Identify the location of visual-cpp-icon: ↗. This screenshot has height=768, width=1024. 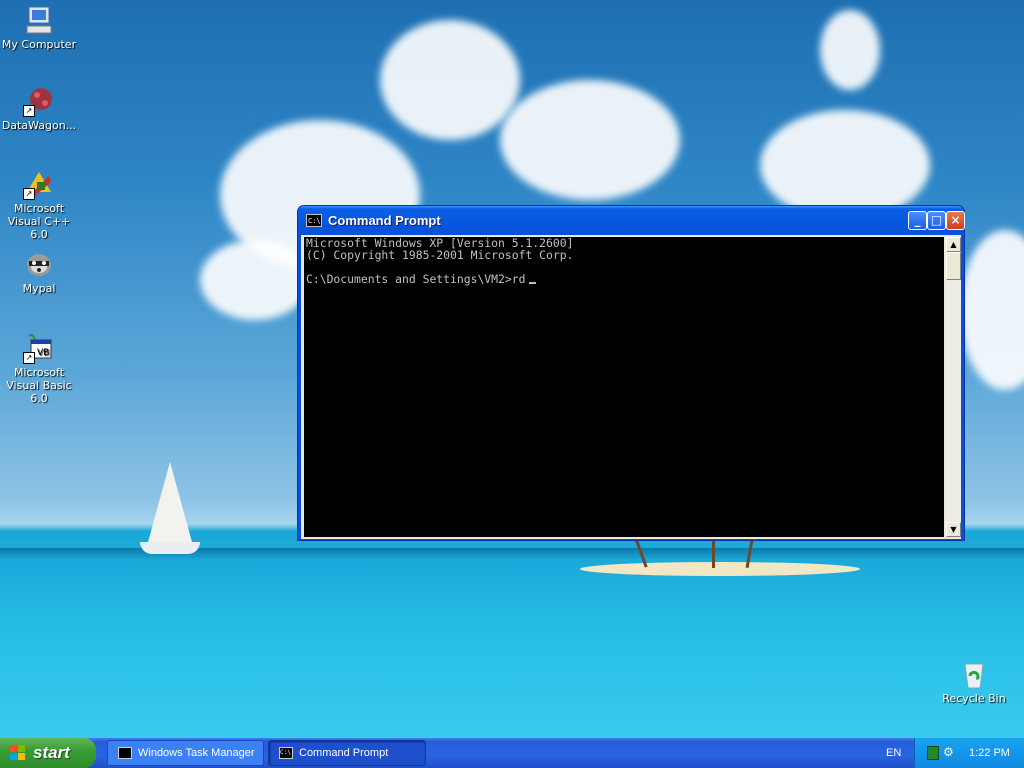
(39, 184).